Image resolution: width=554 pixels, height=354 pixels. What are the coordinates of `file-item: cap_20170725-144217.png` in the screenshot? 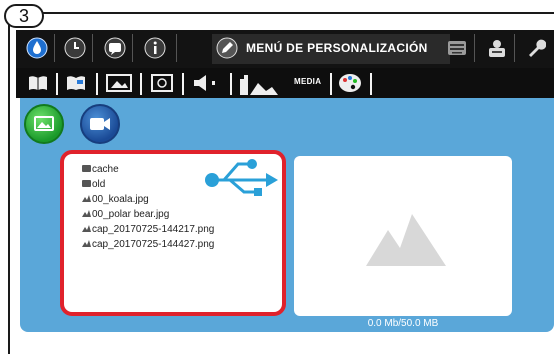 It's located at (148, 229).